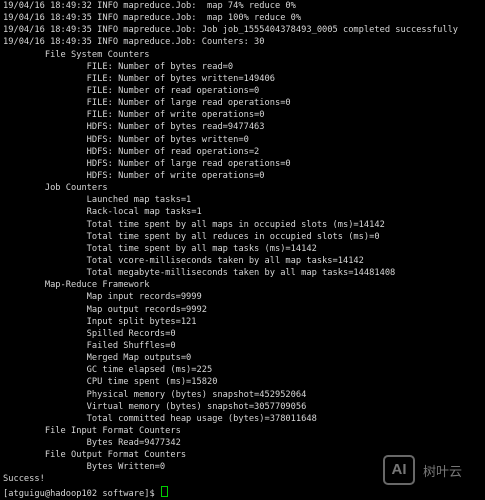 Image resolution: width=485 pixels, height=500 pixels. Describe the element at coordinates (147, 103) in the screenshot. I see `terminal-line: FILE: Number of large read operations=0` at that location.